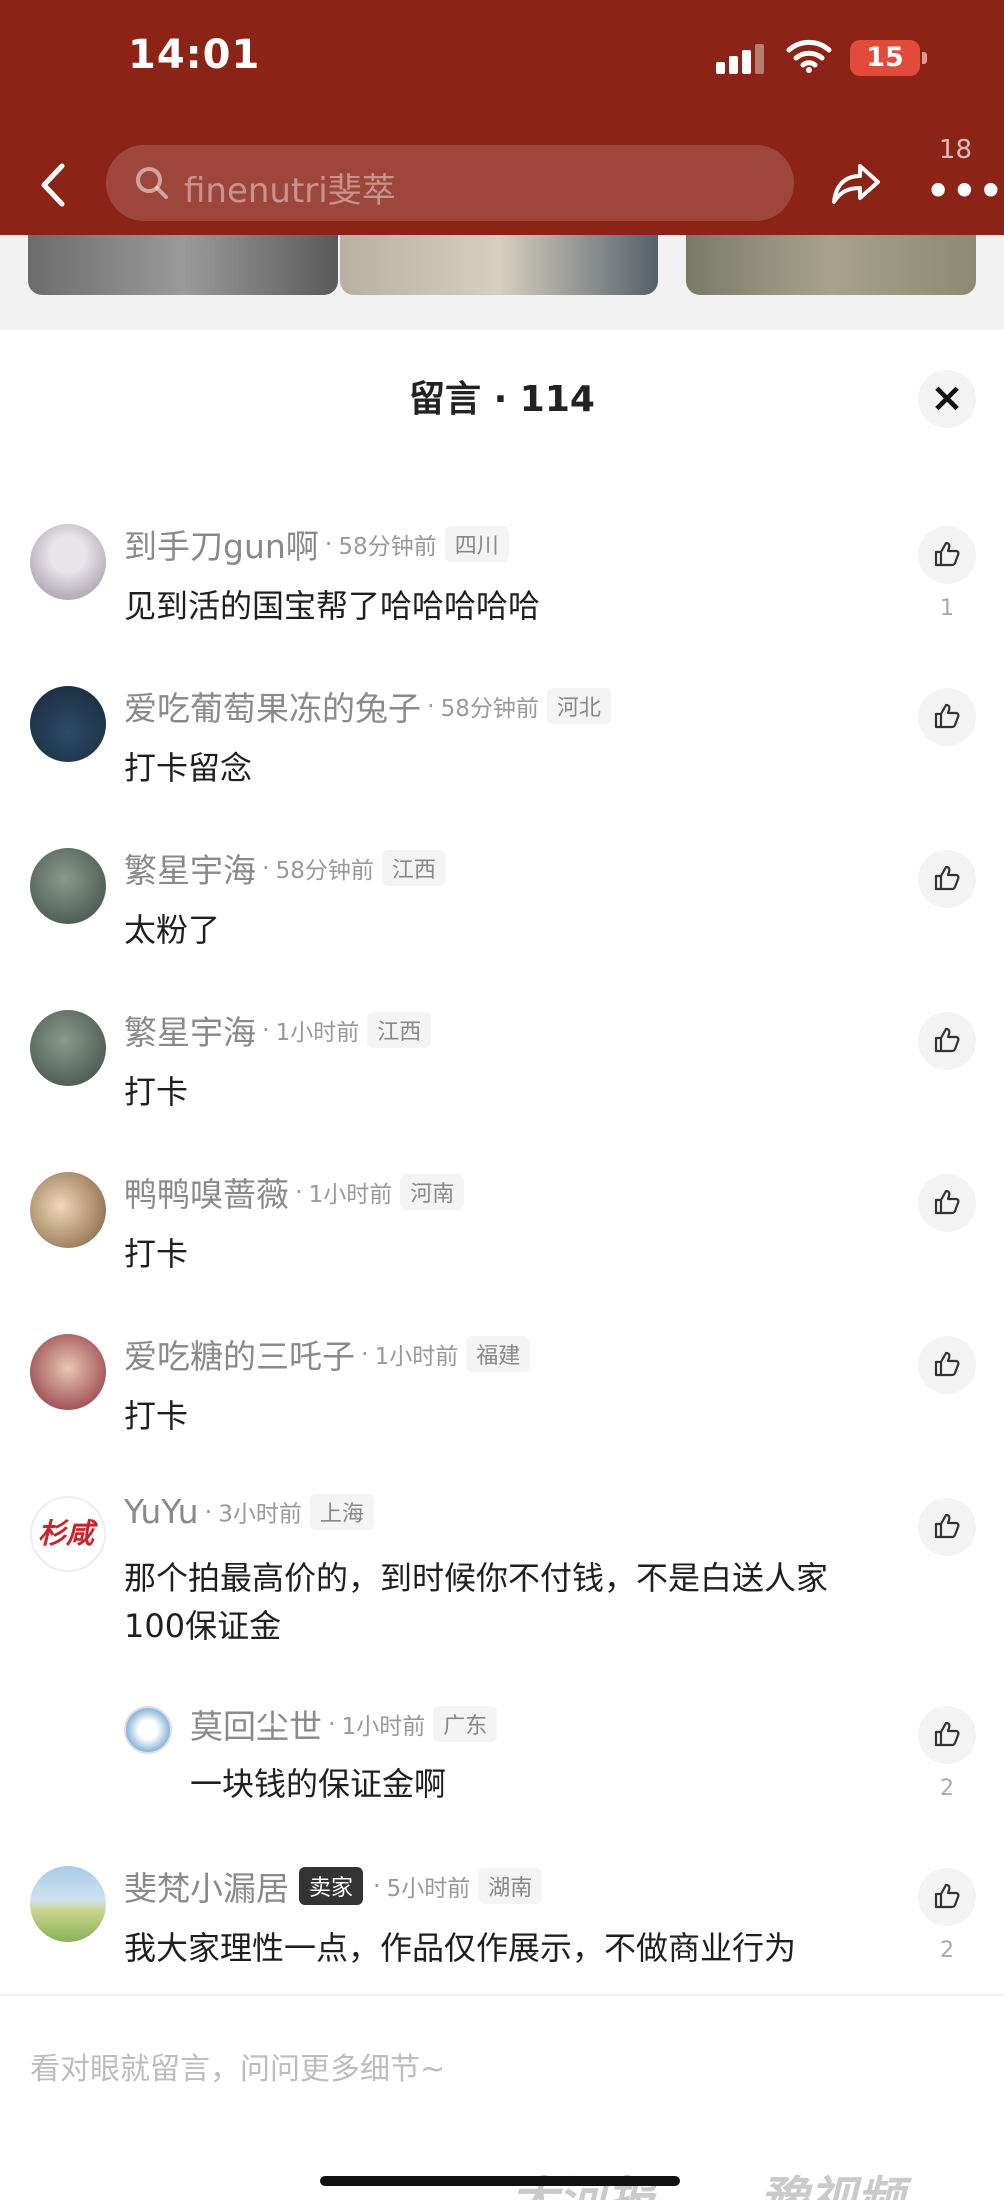  What do you see at coordinates (54, 185) in the screenshot?
I see `back-icon` at bounding box center [54, 185].